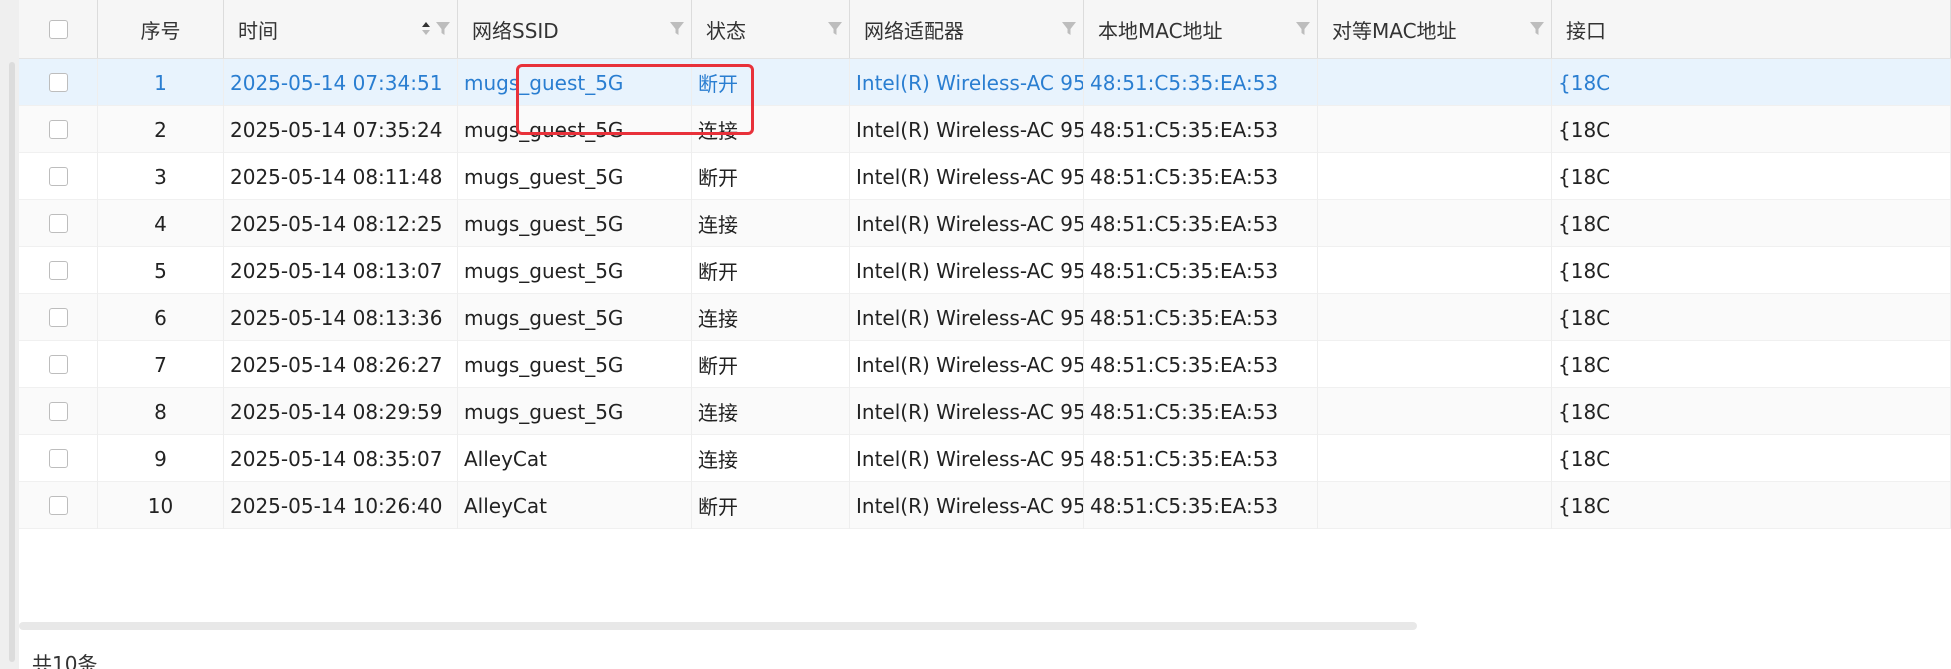  Describe the element at coordinates (1201, 29) in the screenshot. I see `header-local-mac: 本地MAC地址` at that location.